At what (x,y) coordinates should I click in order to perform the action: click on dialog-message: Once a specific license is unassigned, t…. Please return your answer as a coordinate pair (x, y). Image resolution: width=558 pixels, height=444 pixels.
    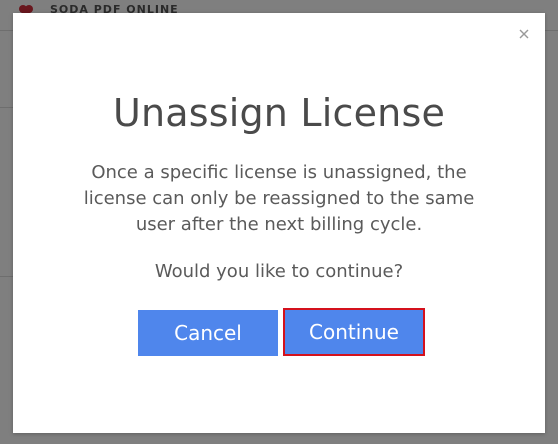
    Looking at the image, I should click on (279, 198).